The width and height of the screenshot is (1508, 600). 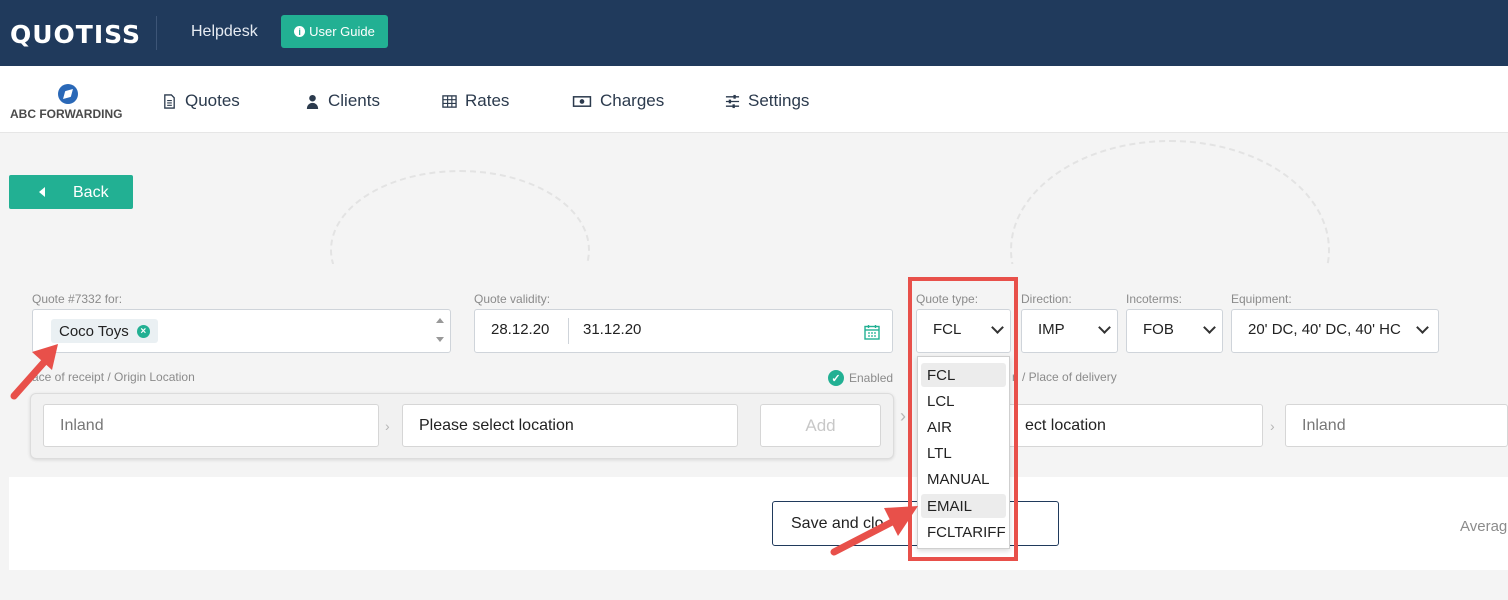 What do you see at coordinates (963, 419) in the screenshot?
I see `annotation-highlight-box` at bounding box center [963, 419].